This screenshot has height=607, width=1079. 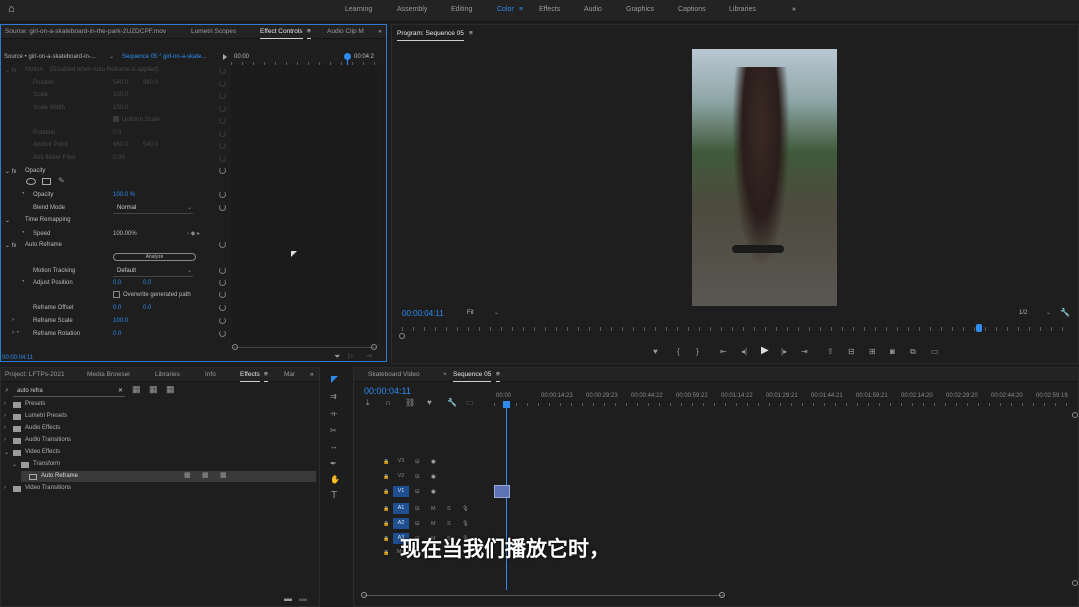 I want to click on program-title: Program: Sequence 05, so click(x=430, y=35).